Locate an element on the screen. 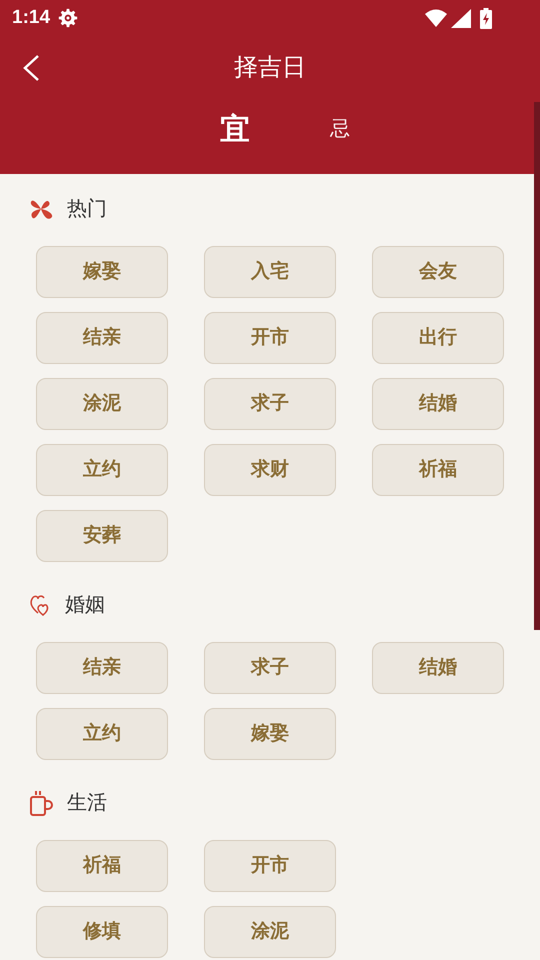  wifi-icon is located at coordinates (436, 18).